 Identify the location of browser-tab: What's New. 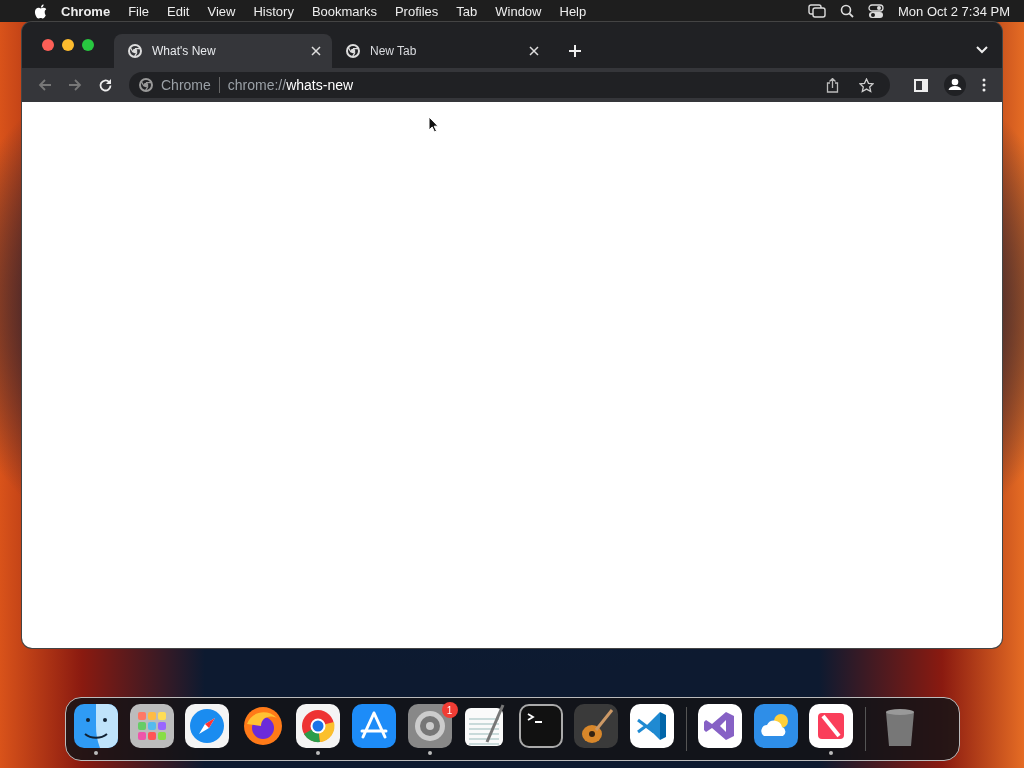
(223, 51).